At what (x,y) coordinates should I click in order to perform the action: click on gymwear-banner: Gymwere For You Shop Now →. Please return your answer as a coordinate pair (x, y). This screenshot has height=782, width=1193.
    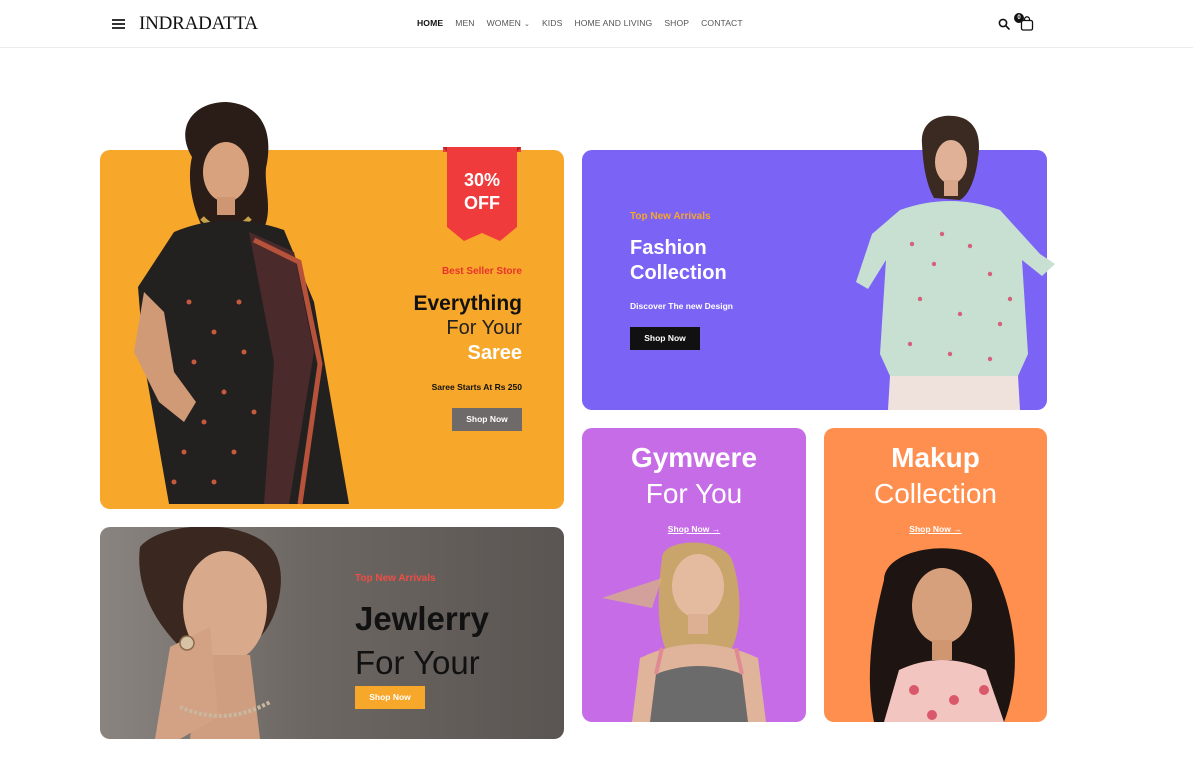
    Looking at the image, I should click on (694, 575).